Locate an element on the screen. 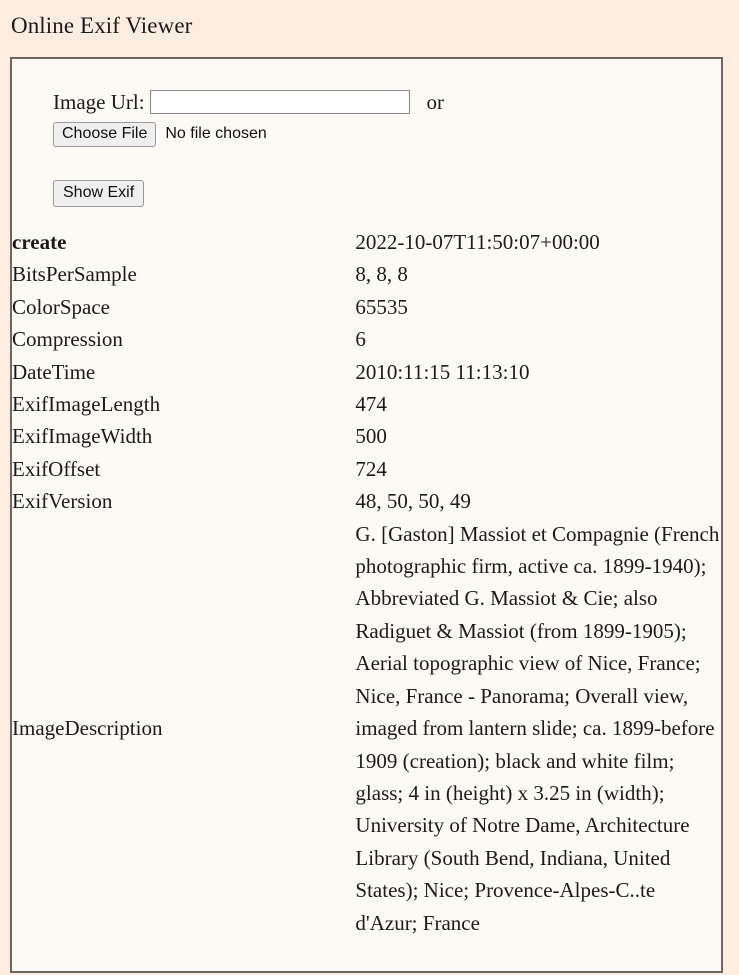 The width and height of the screenshot is (739, 975). table-row: ExifImageLength 474 is located at coordinates (366, 404).